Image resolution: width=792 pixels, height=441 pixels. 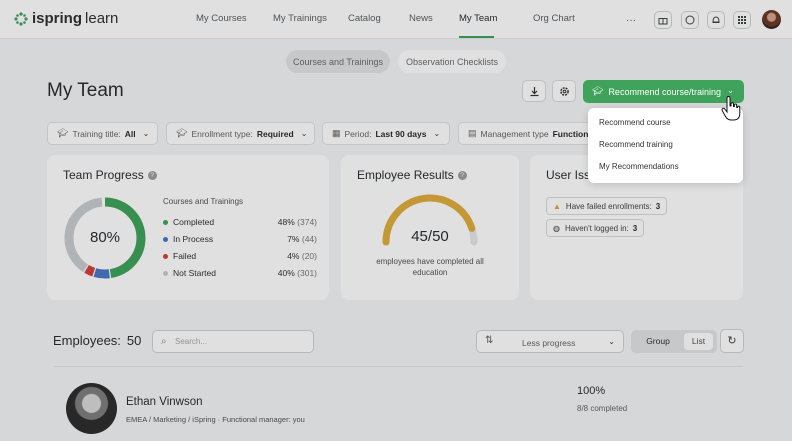 I want to click on legend-count: (374), so click(x=307, y=222).